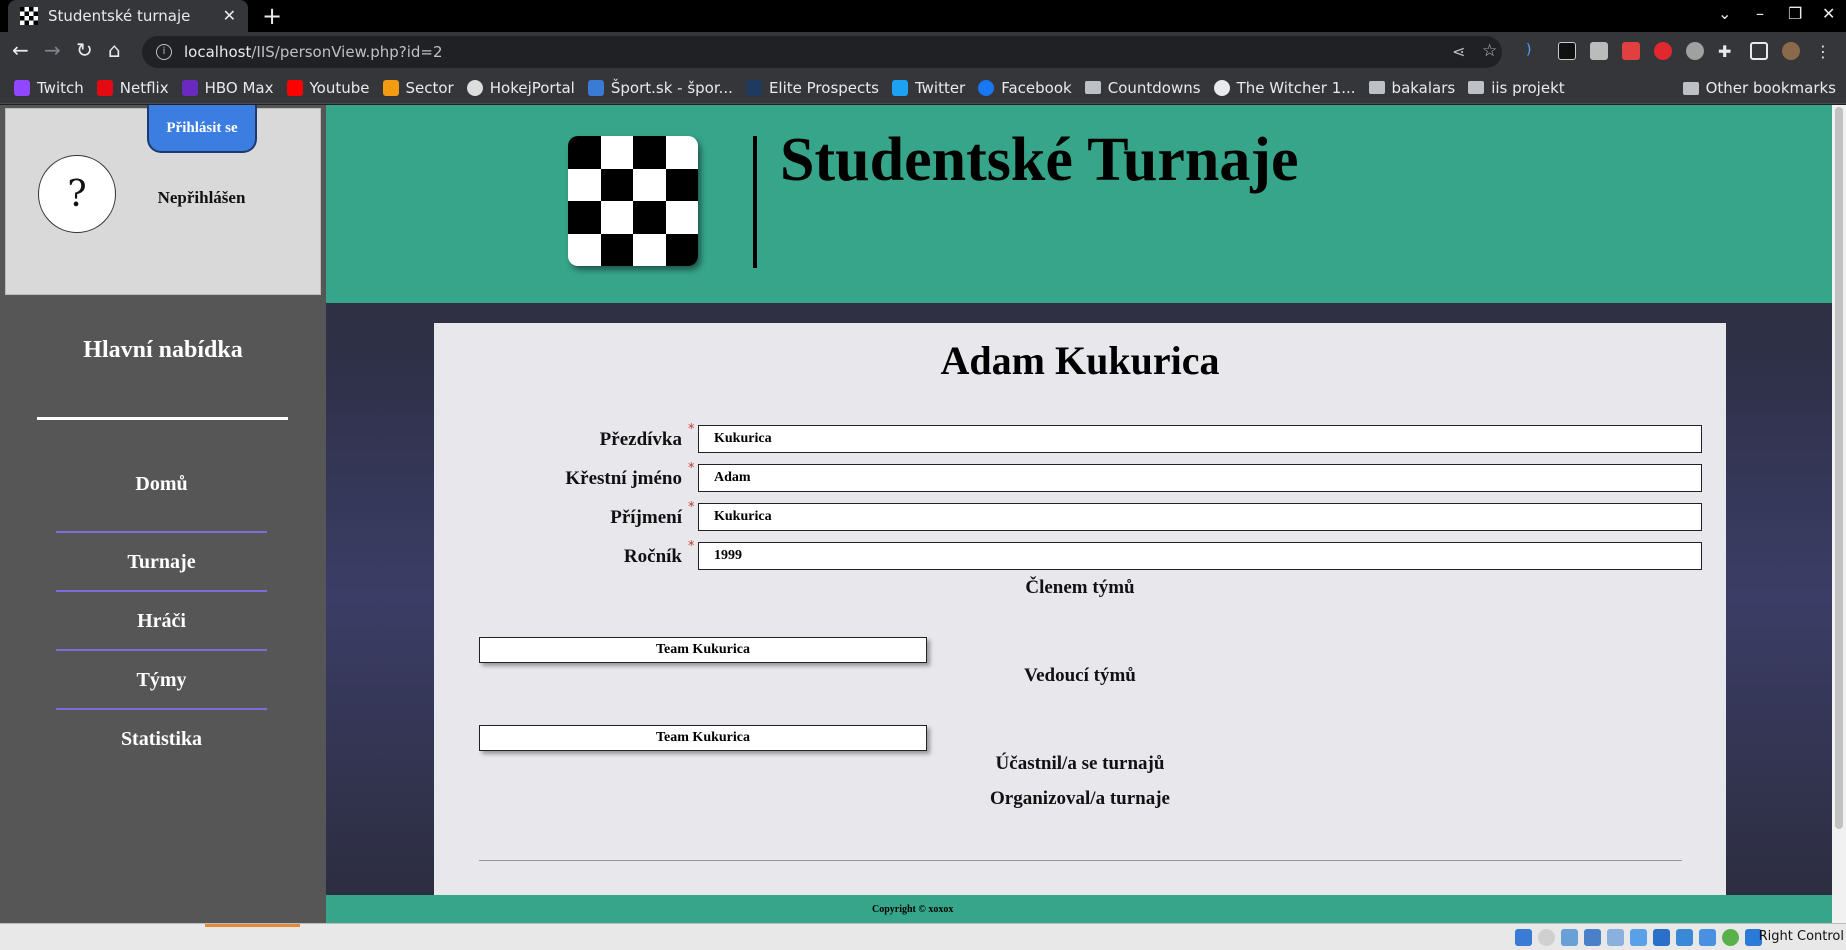 This screenshot has height=950, width=1846. Describe the element at coordinates (1458, 51) in the screenshot. I see `share-icon: ⋖` at that location.